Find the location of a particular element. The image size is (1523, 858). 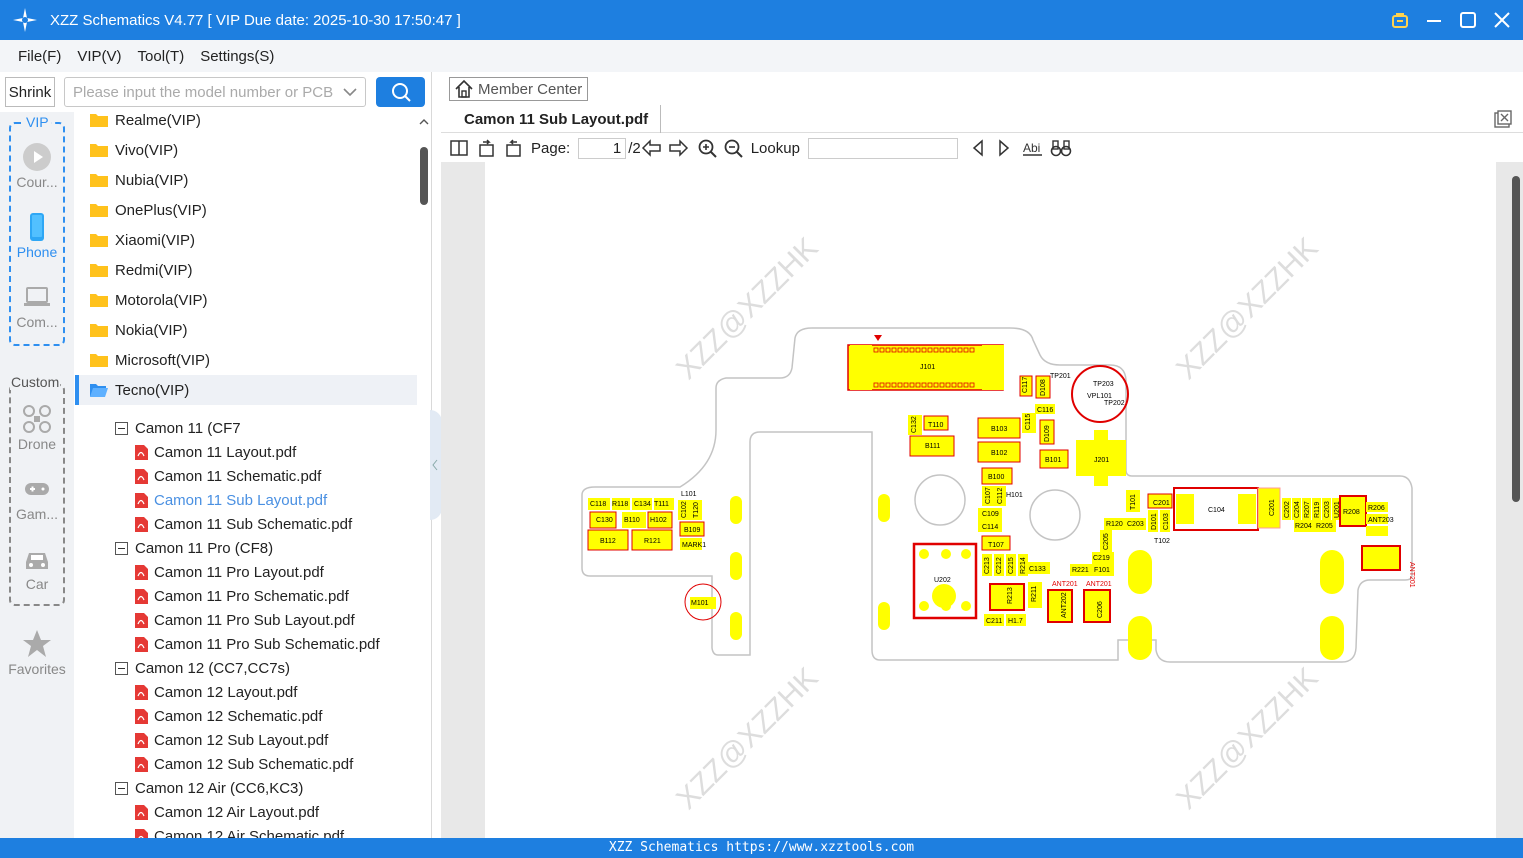

file-item: Camon 12 Air Layout.pdf is located at coordinates (227, 812).